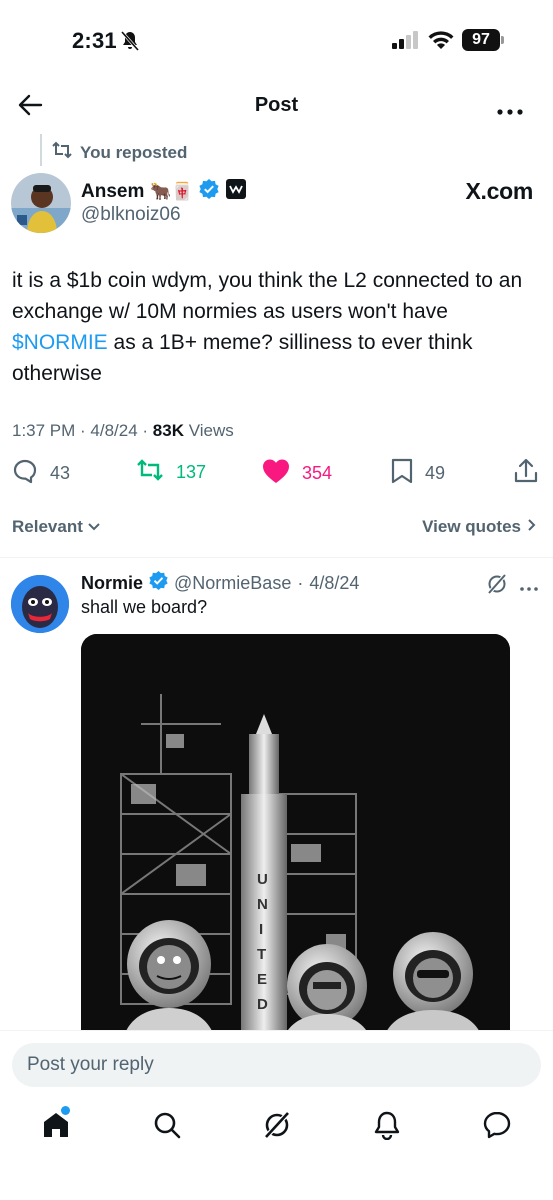  Describe the element at coordinates (317, 473) in the screenshot. I see `like-count: 354` at that location.